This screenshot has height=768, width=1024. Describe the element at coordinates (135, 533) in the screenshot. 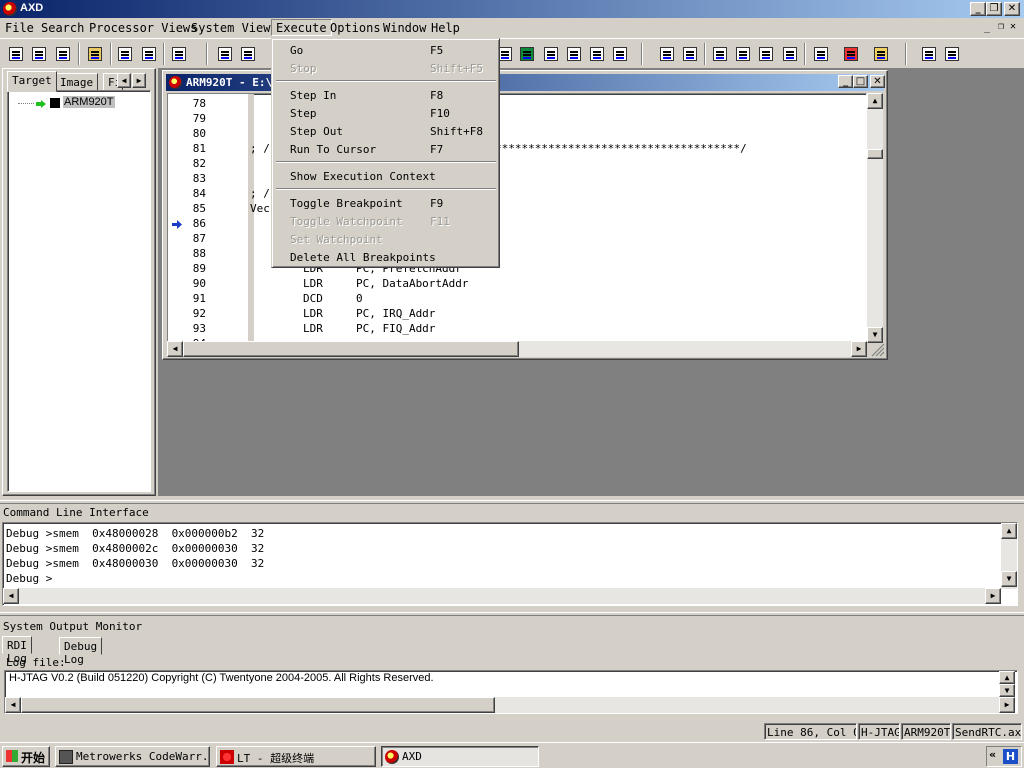

I see `cli-line: Debug >smem 0x48000028 0x000000b2 32` at that location.